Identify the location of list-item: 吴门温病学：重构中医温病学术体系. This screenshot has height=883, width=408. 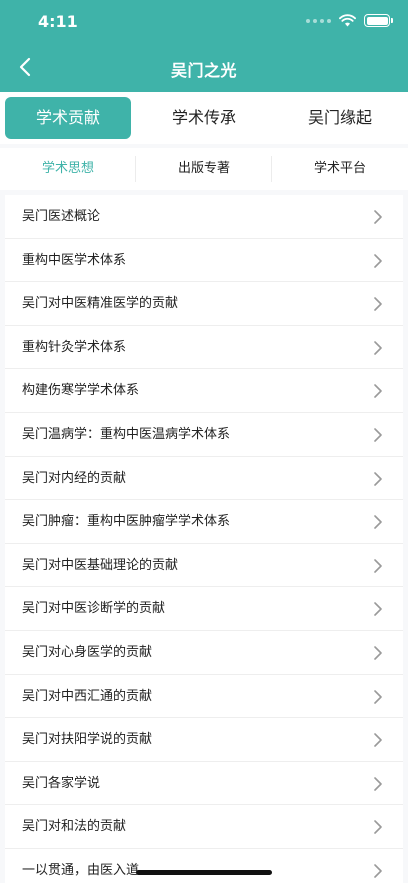
(204, 434).